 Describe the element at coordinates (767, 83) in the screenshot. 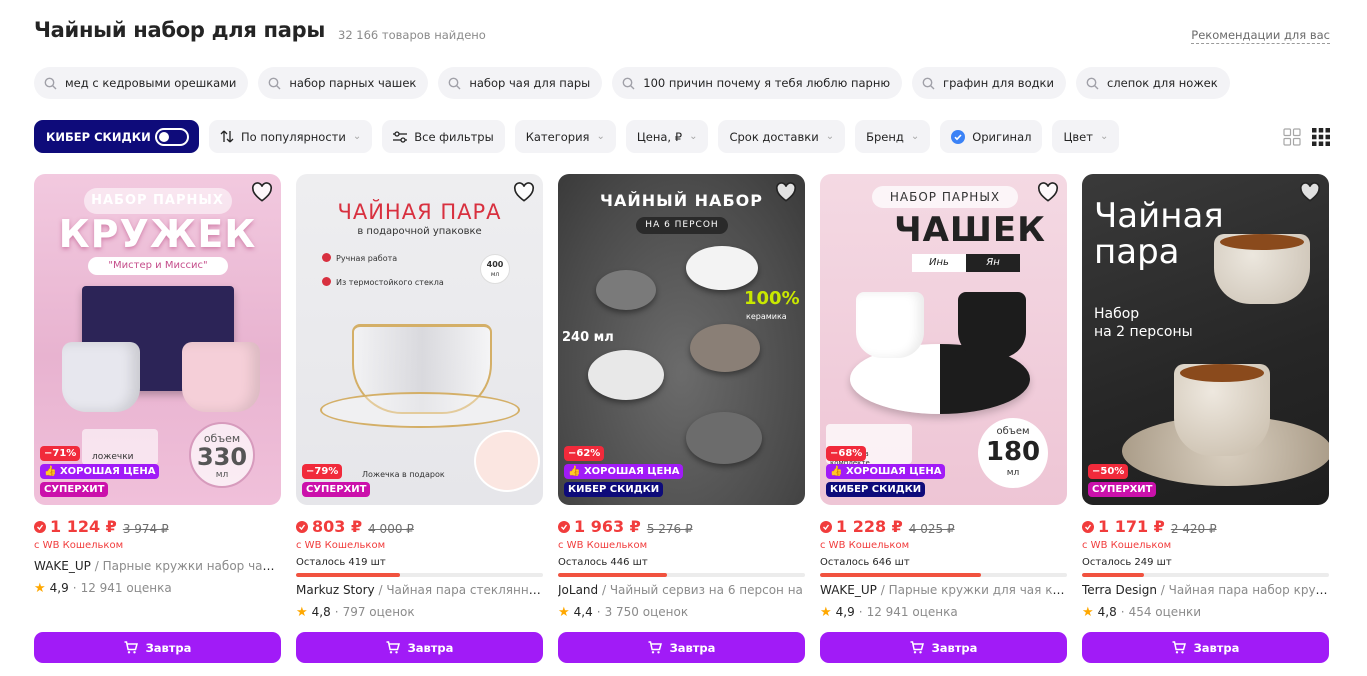

I see `chip-label: 100 причин почему я тебя люблю парню` at that location.